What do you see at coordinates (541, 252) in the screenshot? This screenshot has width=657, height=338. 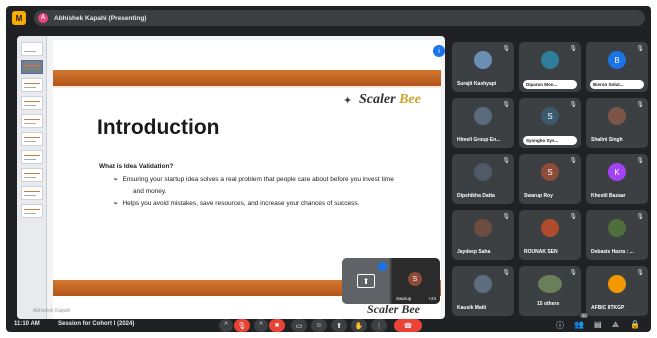 I see `participant-name: ROUNAK SEN` at bounding box center [541, 252].